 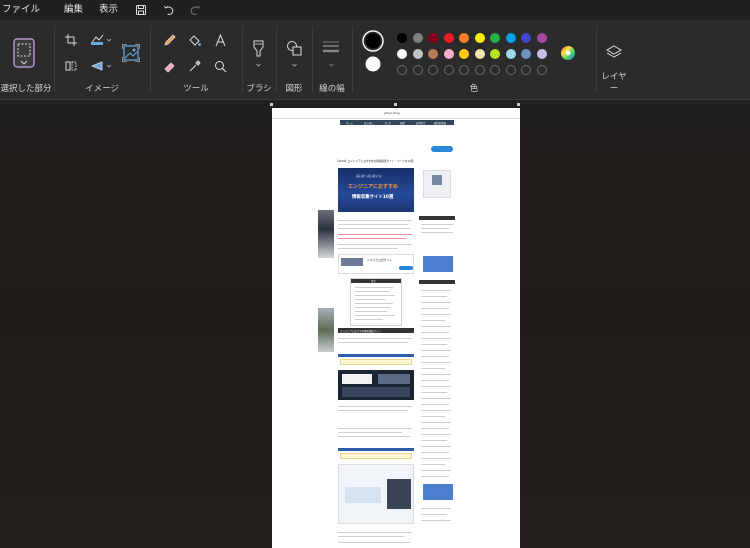 I want to click on colors-group: 色, so click(x=474, y=60).